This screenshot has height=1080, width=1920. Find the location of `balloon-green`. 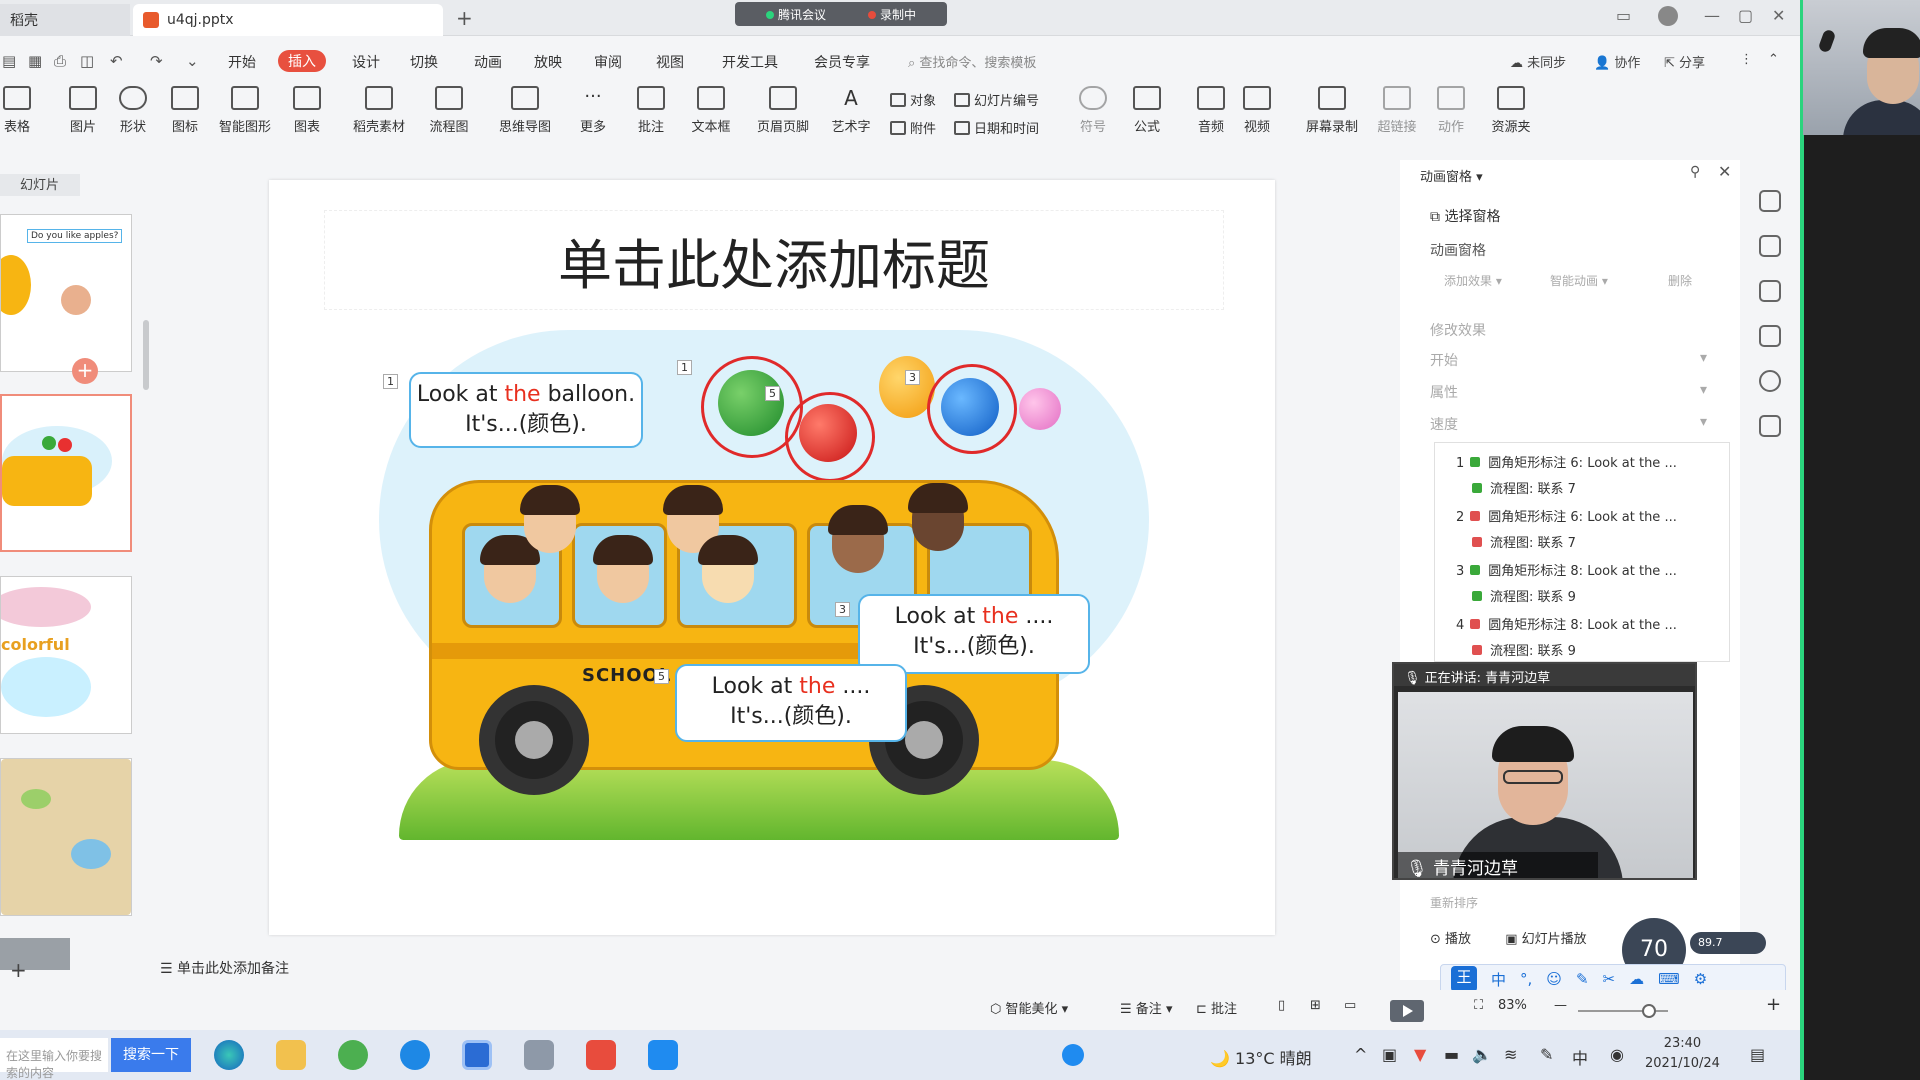

balloon-green is located at coordinates (751, 403).